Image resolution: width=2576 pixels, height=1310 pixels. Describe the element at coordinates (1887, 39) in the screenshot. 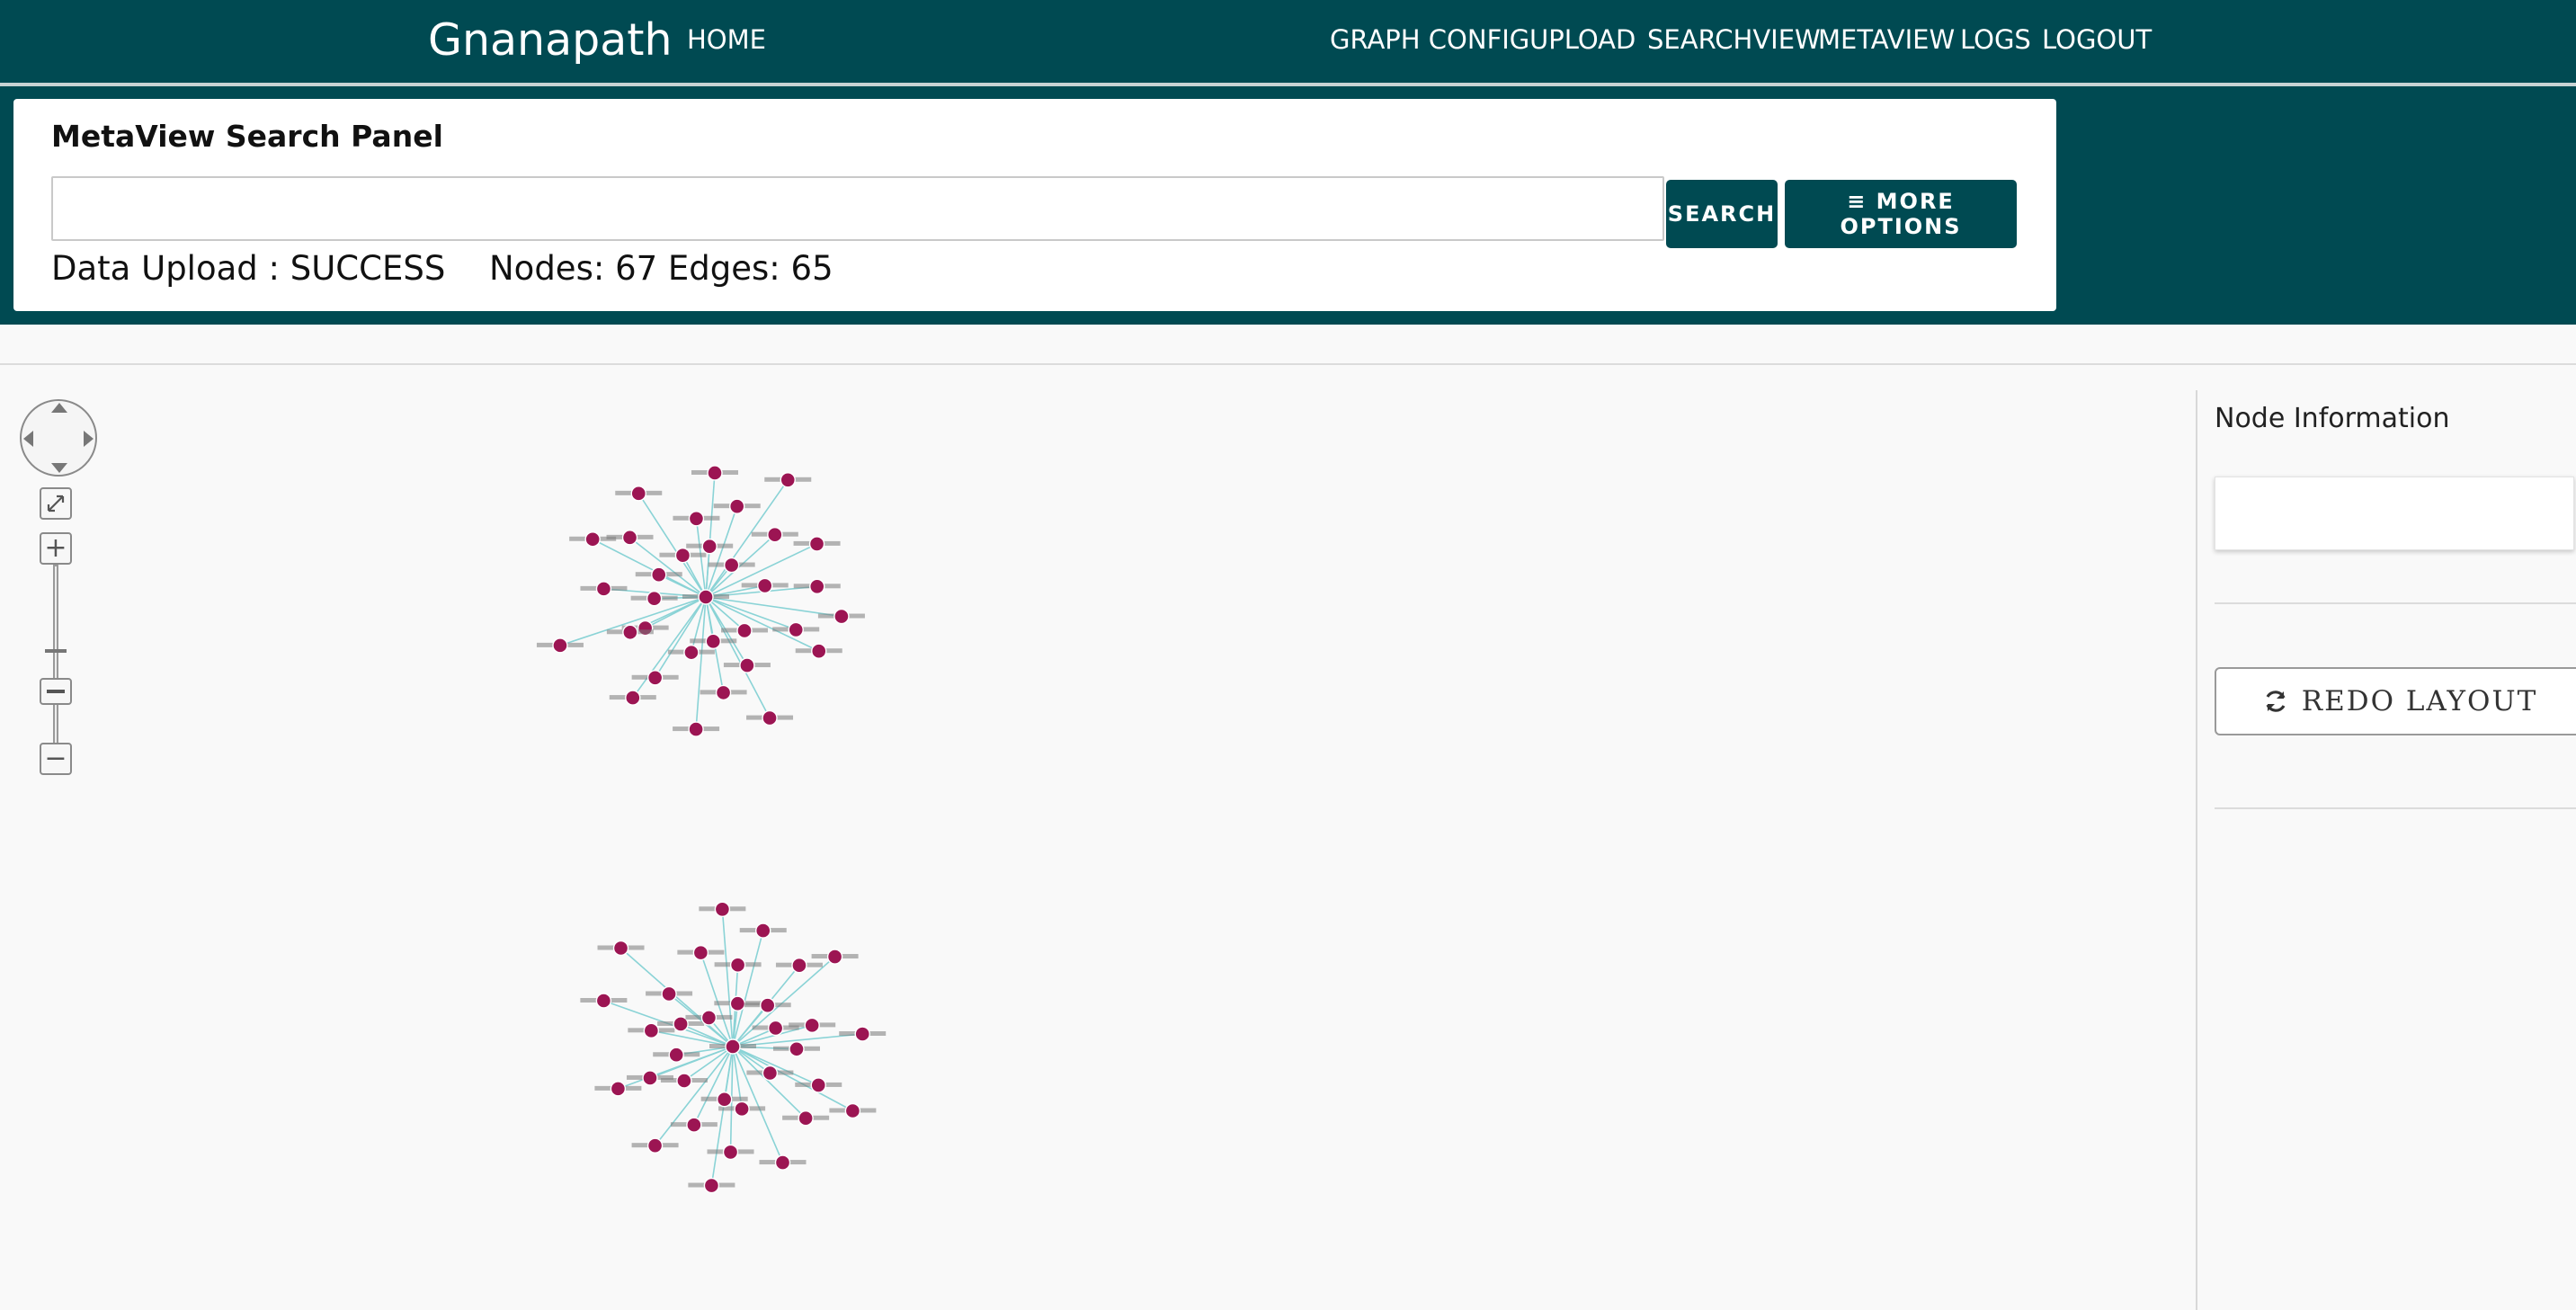

I see `nav-metaview: METAVIEW` at that location.